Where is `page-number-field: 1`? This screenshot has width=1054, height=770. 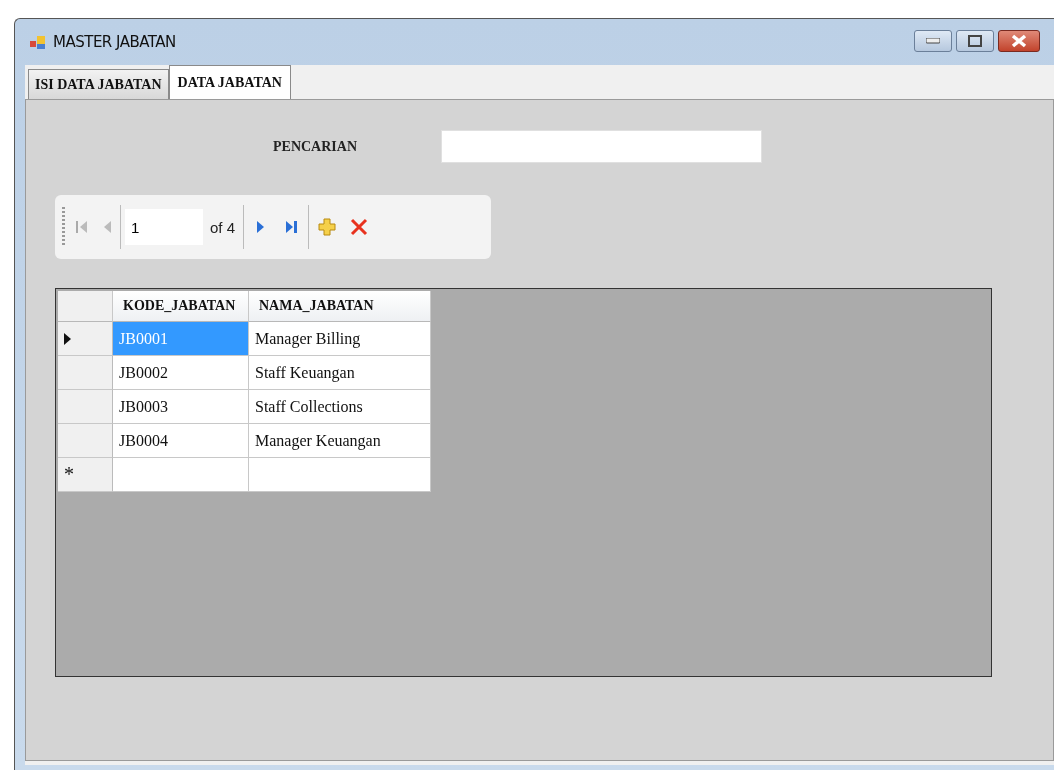
page-number-field: 1 is located at coordinates (164, 227).